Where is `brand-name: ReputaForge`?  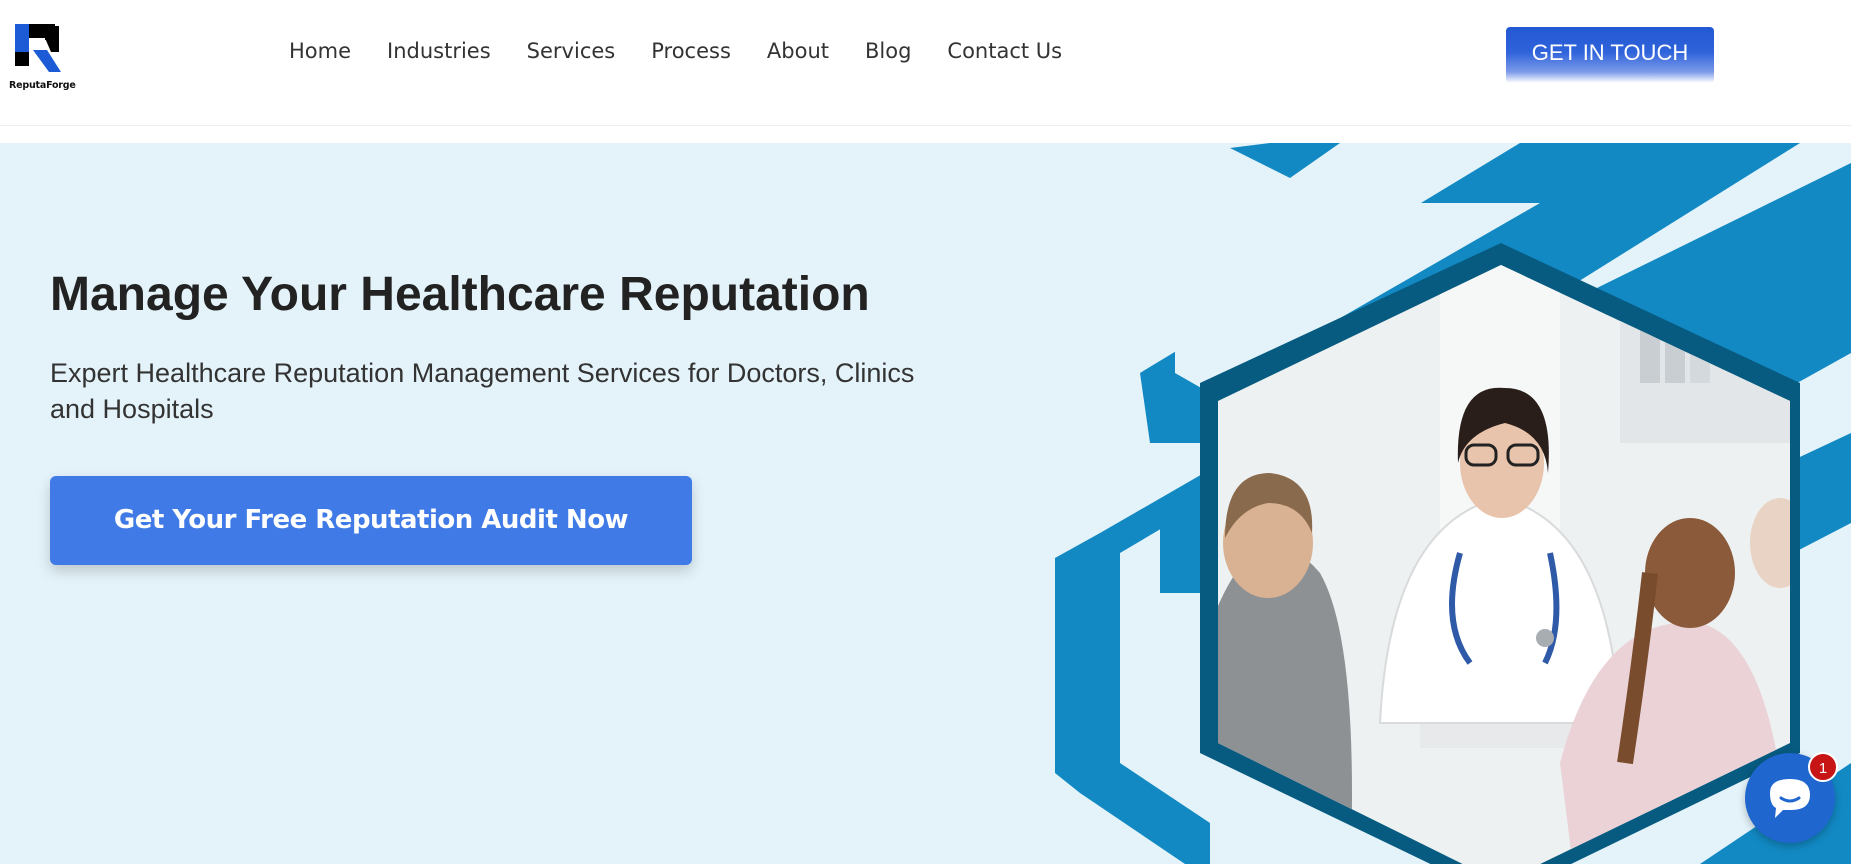 brand-name: ReputaForge is located at coordinates (42, 85).